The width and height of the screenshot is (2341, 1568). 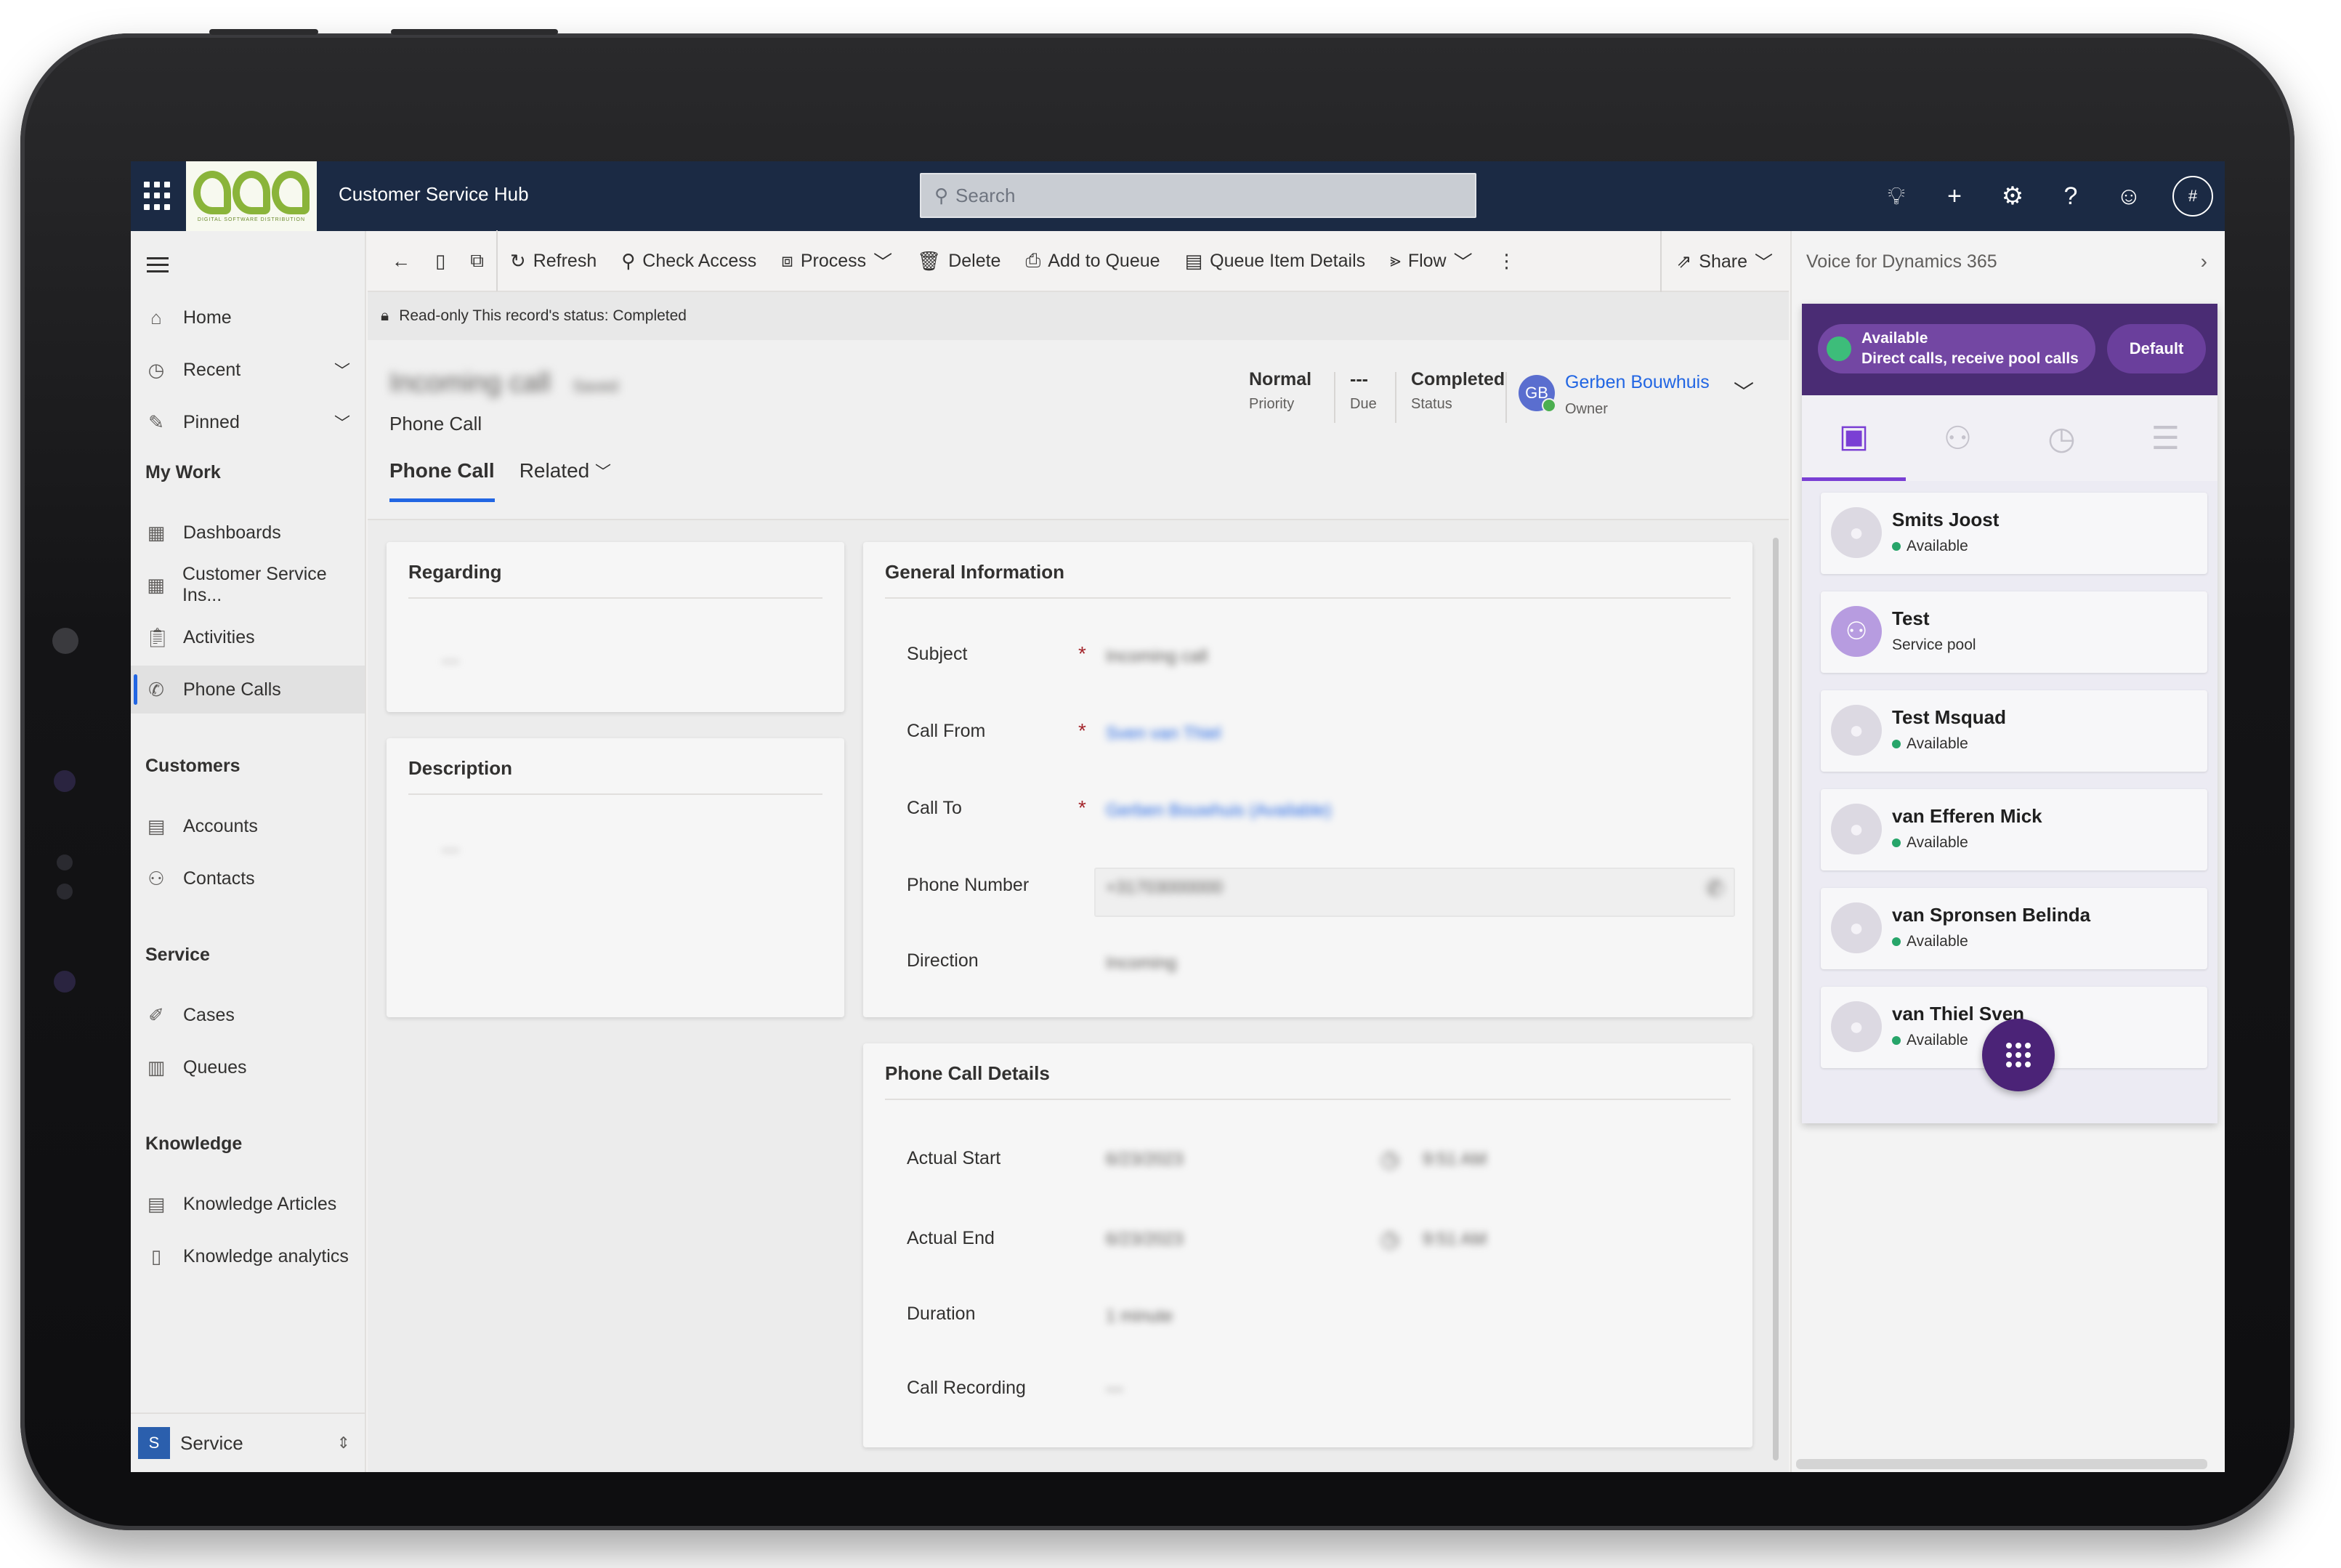 What do you see at coordinates (1716, 261) in the screenshot?
I see `share-button: ⇗ Share ﹀` at bounding box center [1716, 261].